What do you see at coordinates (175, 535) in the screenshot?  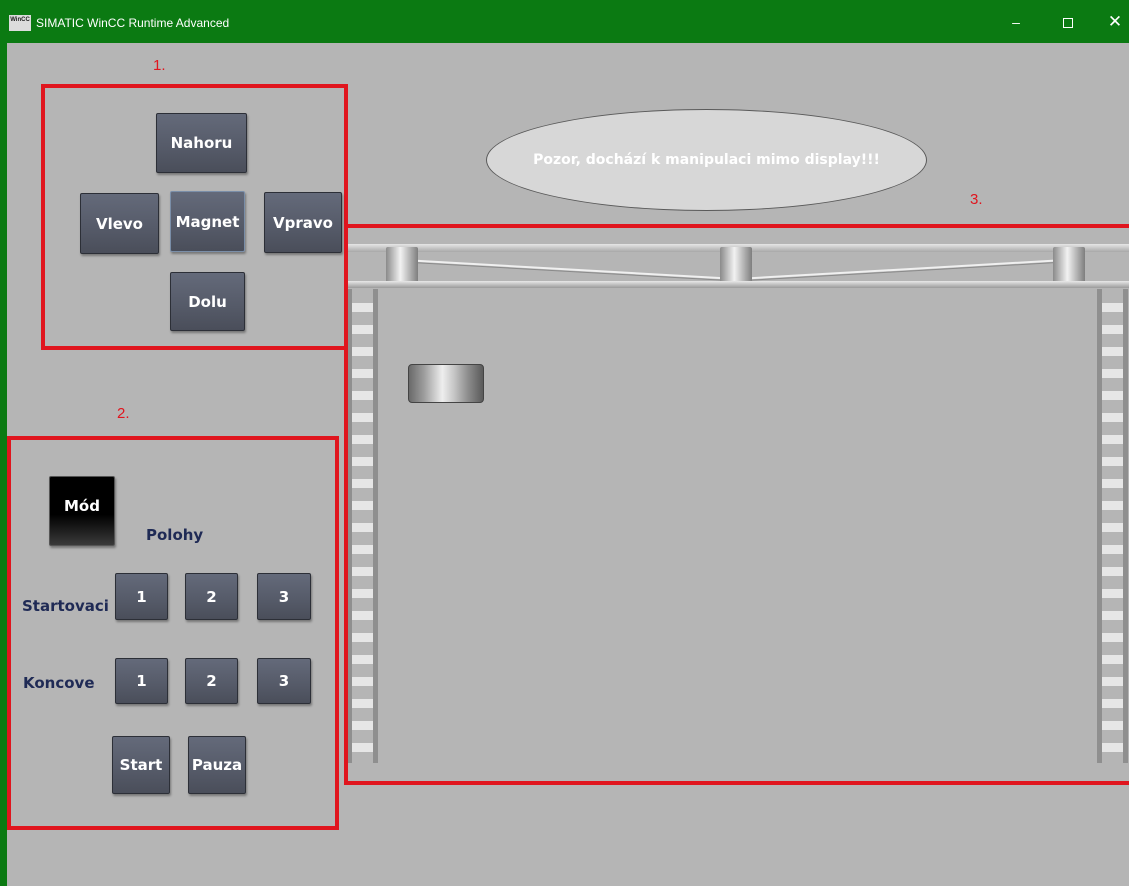 I see `positions-label: Polohy` at bounding box center [175, 535].